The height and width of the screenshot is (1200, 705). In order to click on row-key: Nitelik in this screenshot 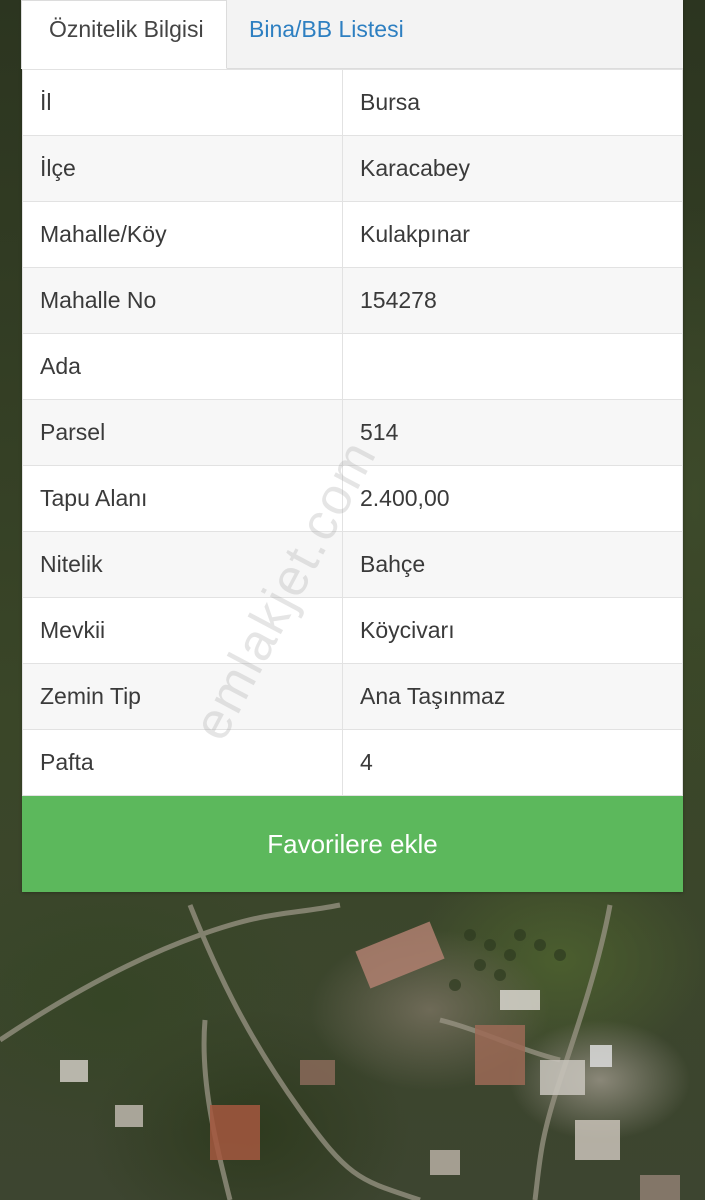, I will do `click(182, 564)`.